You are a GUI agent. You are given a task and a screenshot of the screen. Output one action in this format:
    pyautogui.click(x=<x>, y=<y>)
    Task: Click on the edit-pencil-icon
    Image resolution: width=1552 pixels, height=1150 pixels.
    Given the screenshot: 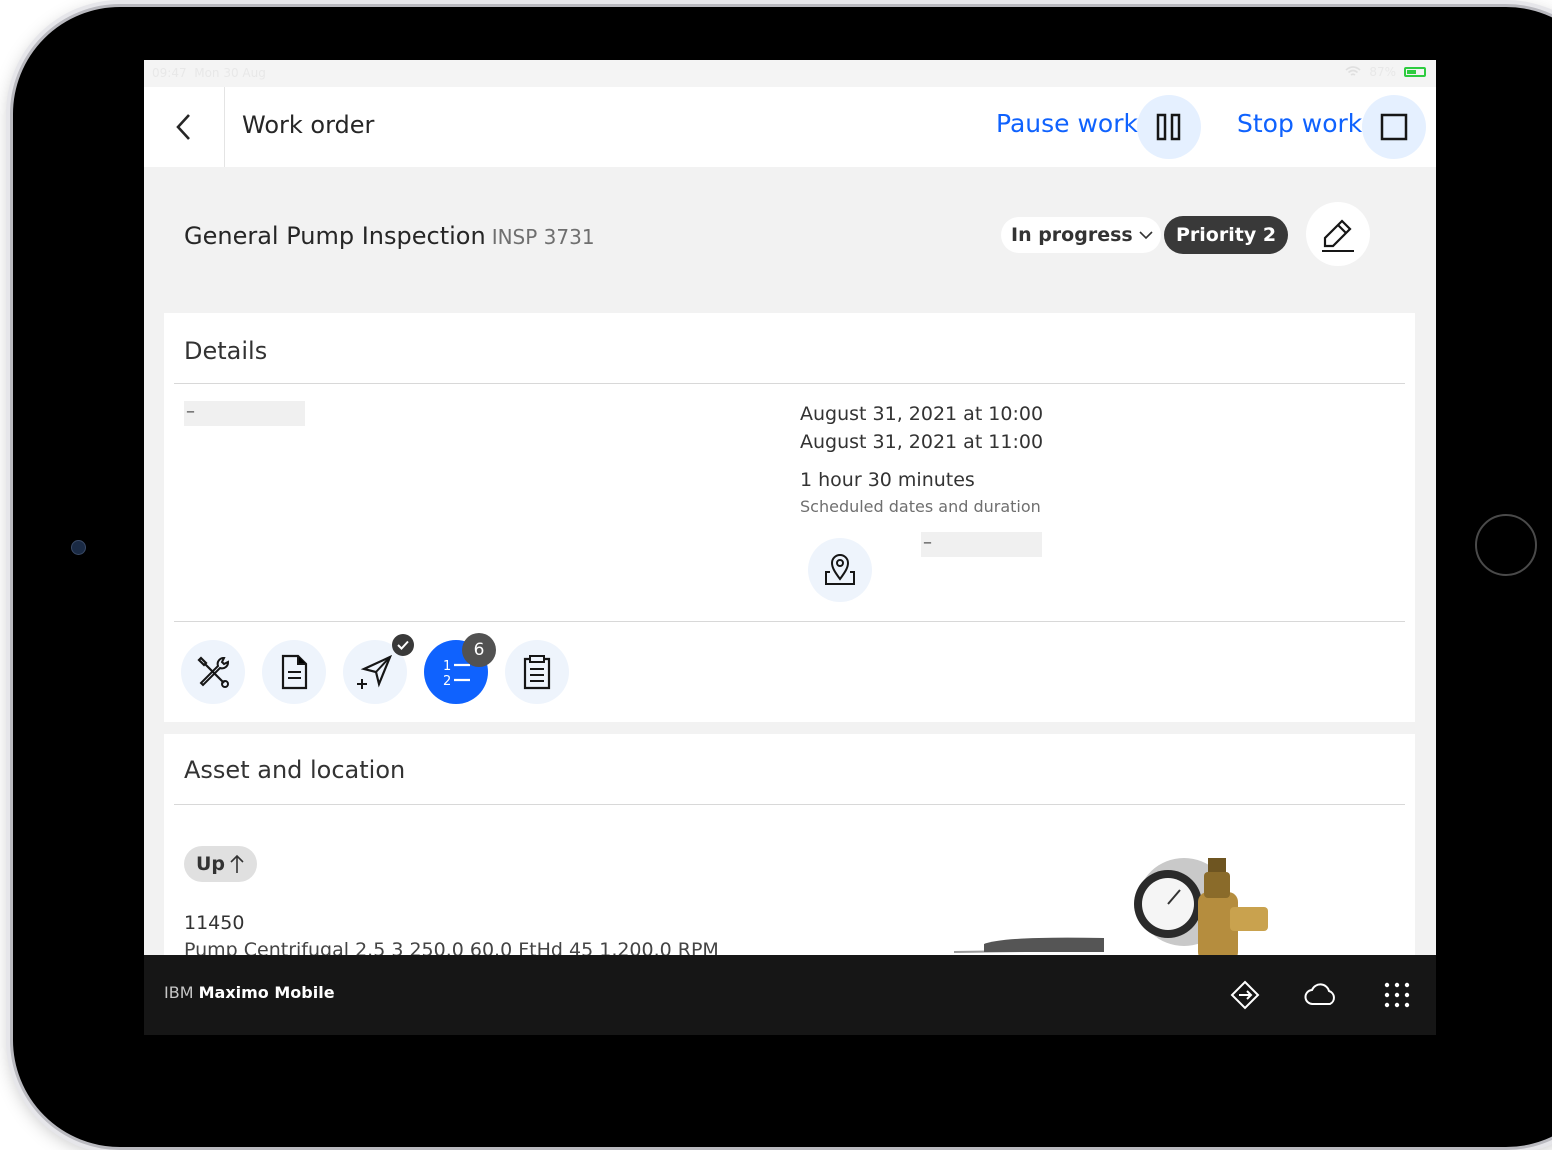 What is the action you would take?
    pyautogui.click(x=1338, y=235)
    